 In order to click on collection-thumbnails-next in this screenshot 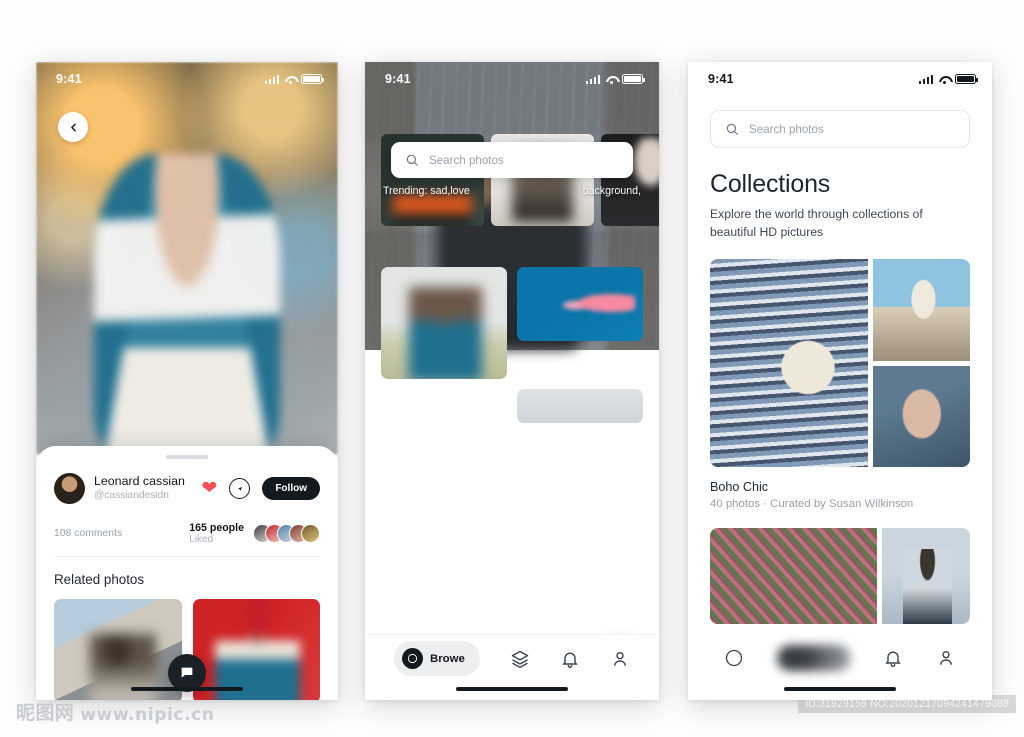, I will do `click(840, 576)`.